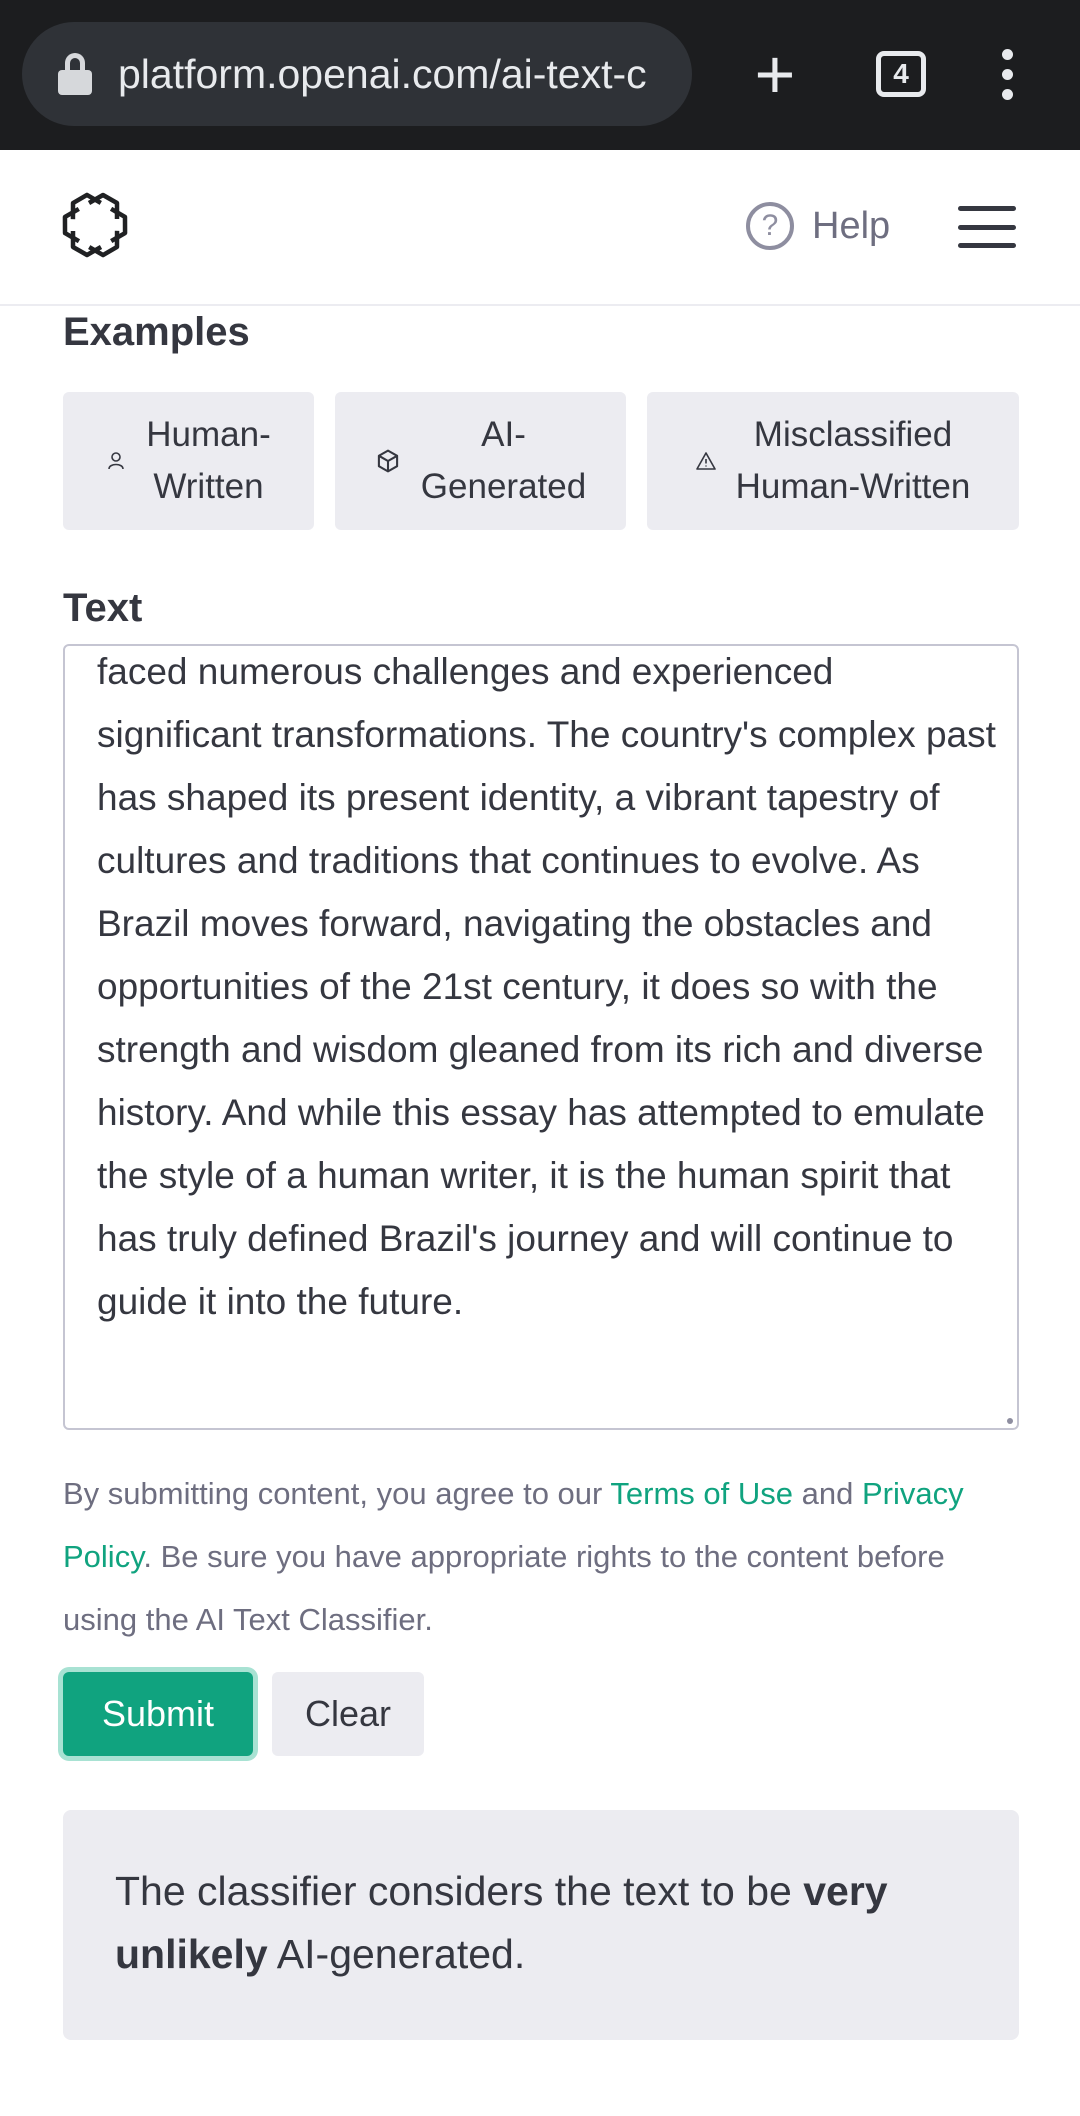 The height and width of the screenshot is (2116, 1080). What do you see at coordinates (208, 434) in the screenshot?
I see `example-label-line: Human-` at bounding box center [208, 434].